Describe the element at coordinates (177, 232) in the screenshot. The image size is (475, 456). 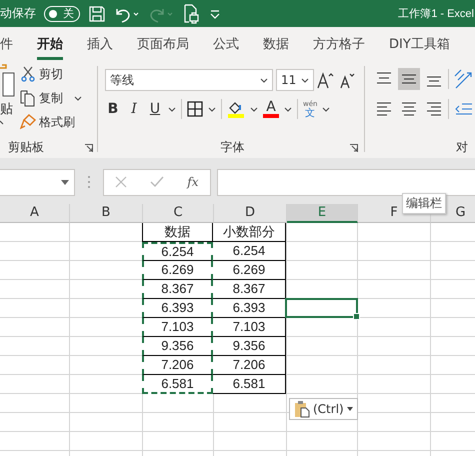
I see `table-cell: 数据` at that location.